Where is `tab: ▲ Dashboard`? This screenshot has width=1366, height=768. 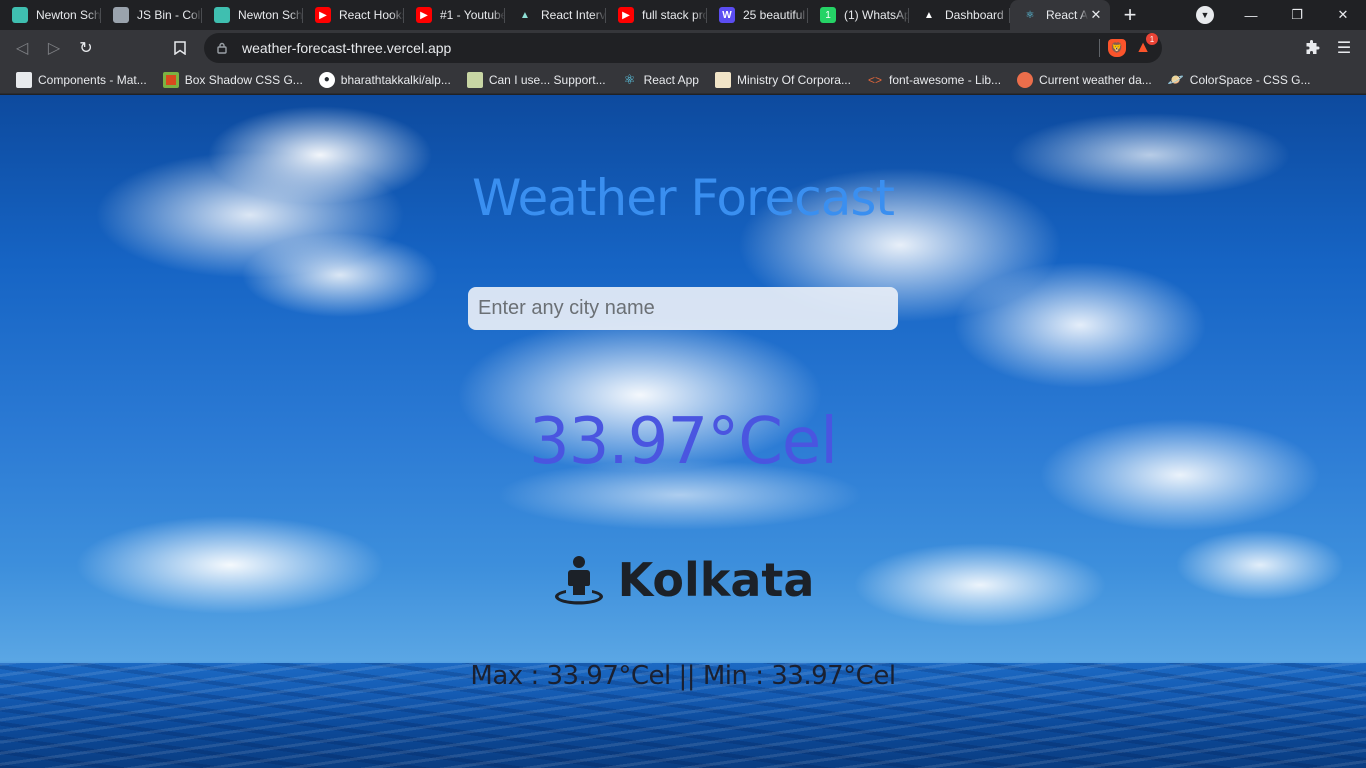
tab: ▲ Dashboard is located at coordinates (959, 15).